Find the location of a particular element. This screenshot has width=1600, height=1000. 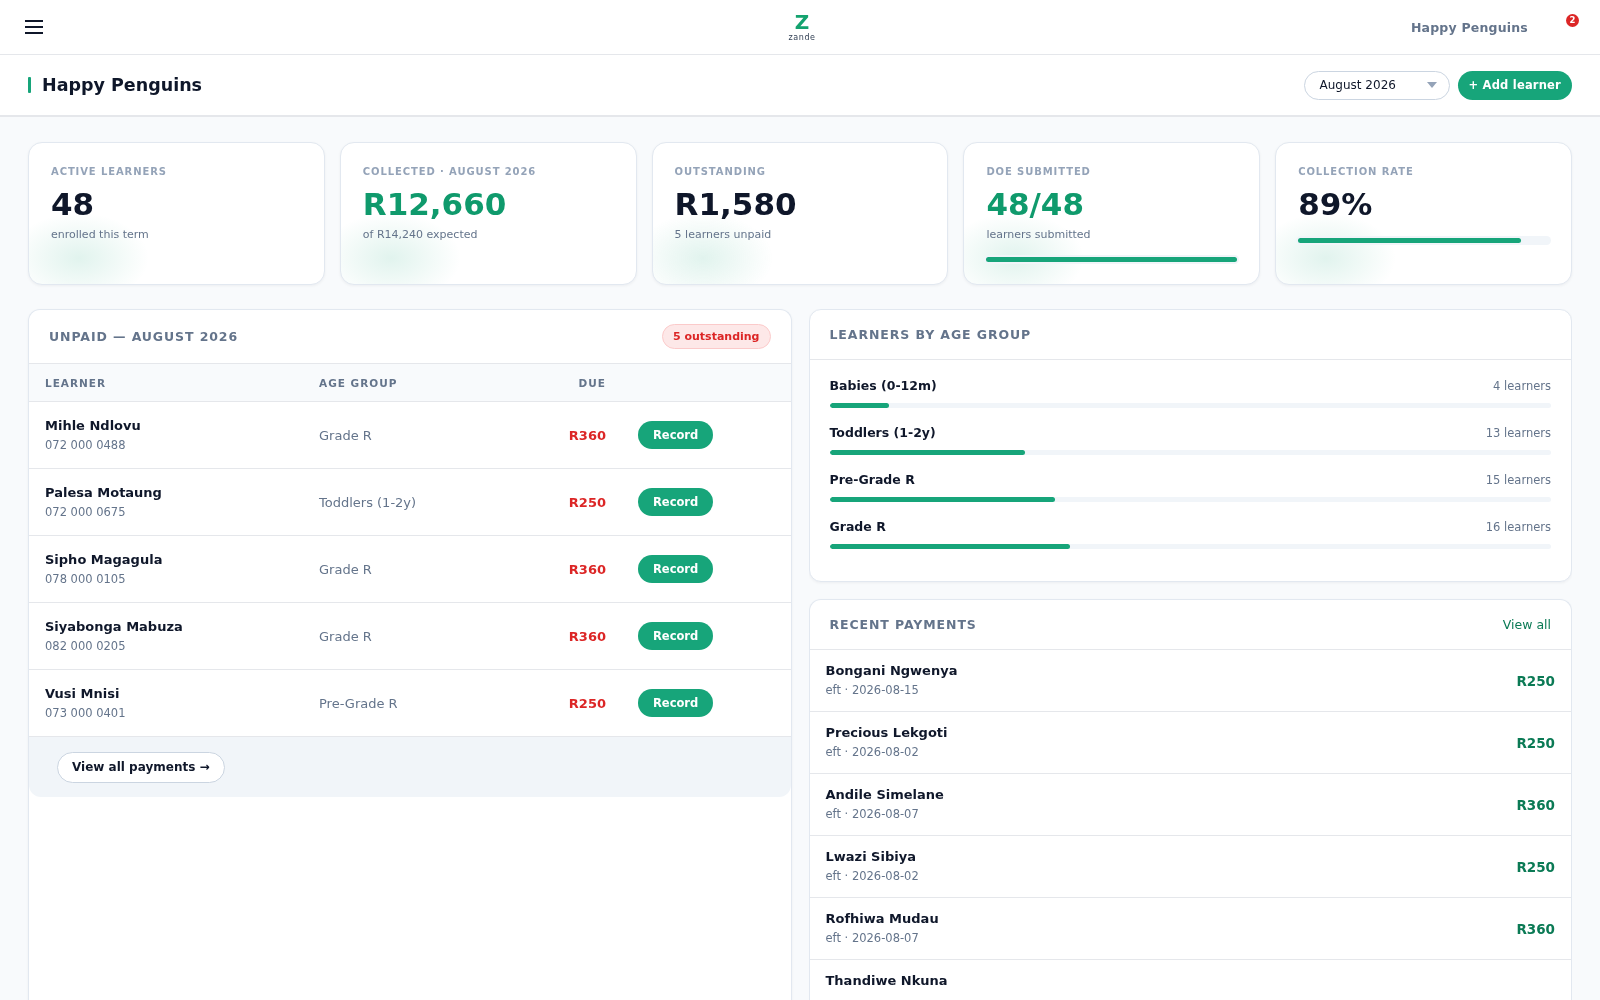

column-header: AGE GROUP is located at coordinates (358, 382).